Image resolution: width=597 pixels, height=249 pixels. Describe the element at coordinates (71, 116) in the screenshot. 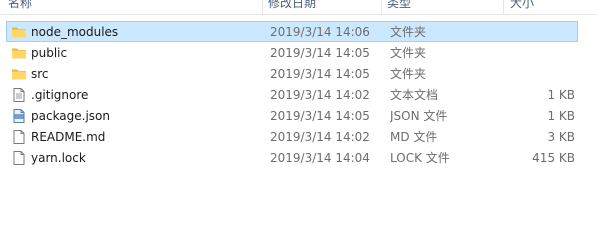

I see `file-name: package.json` at that location.